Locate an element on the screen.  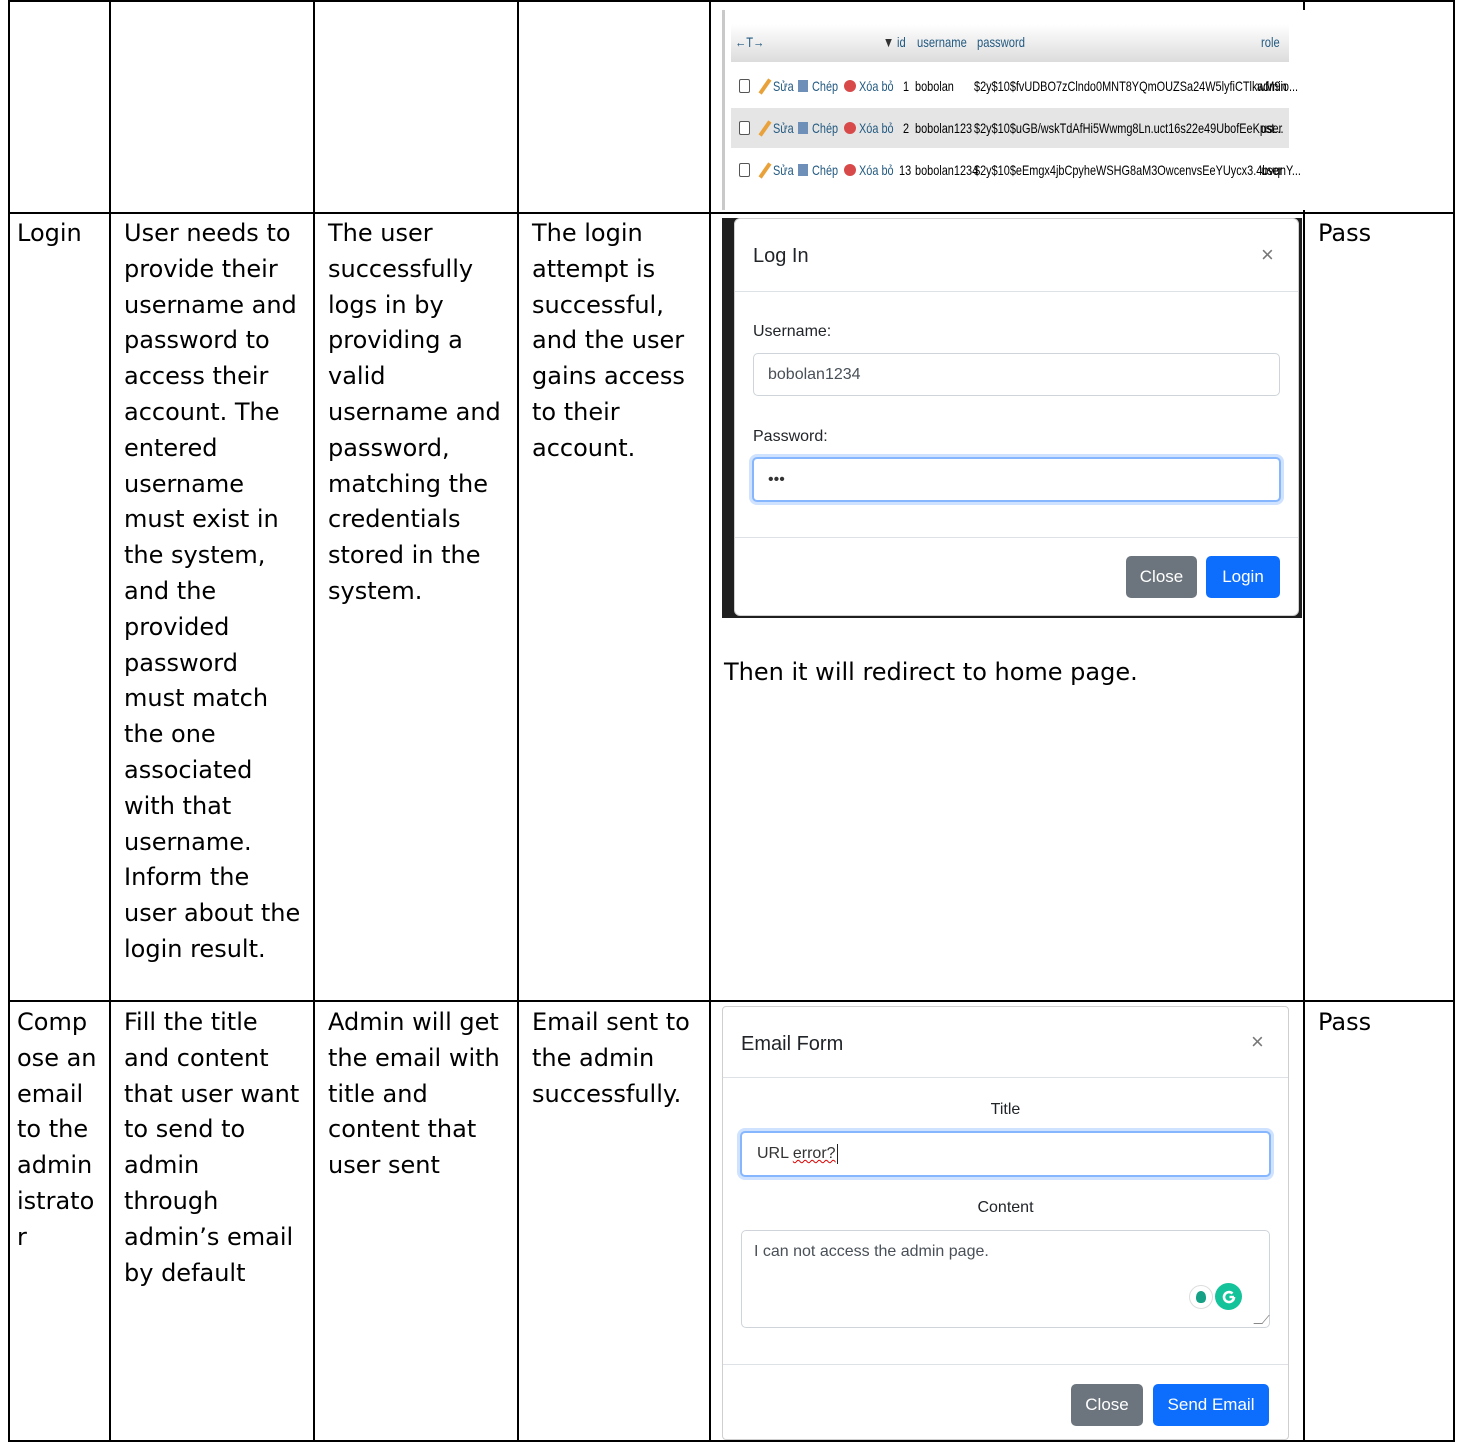
column-header-password: password is located at coordinates (1001, 42).